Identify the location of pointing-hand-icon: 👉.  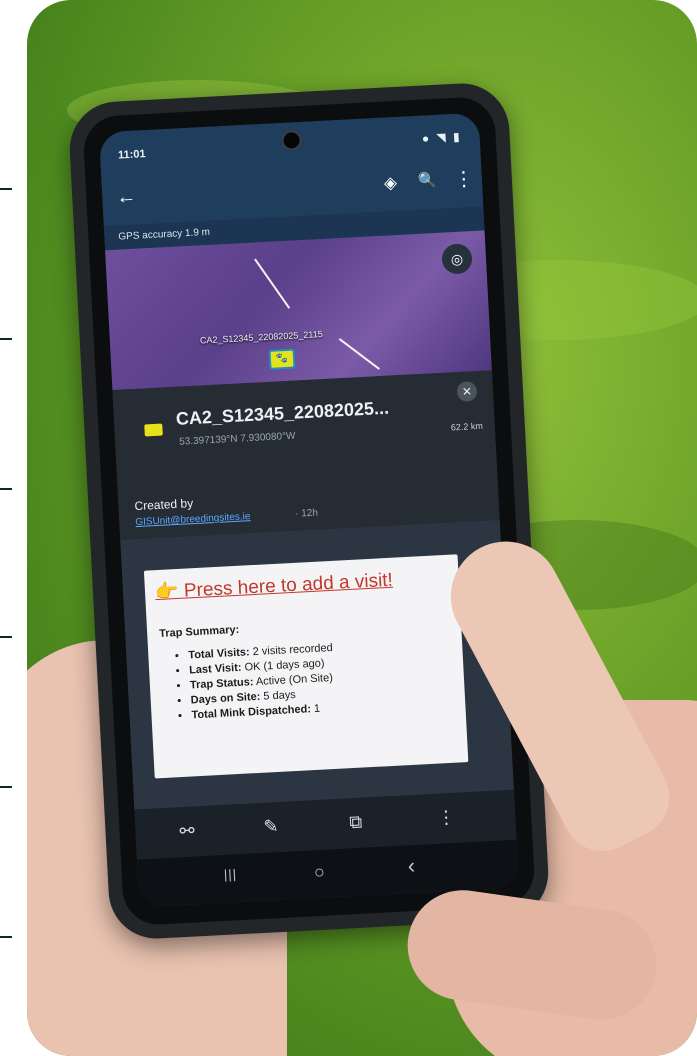
(167, 592).